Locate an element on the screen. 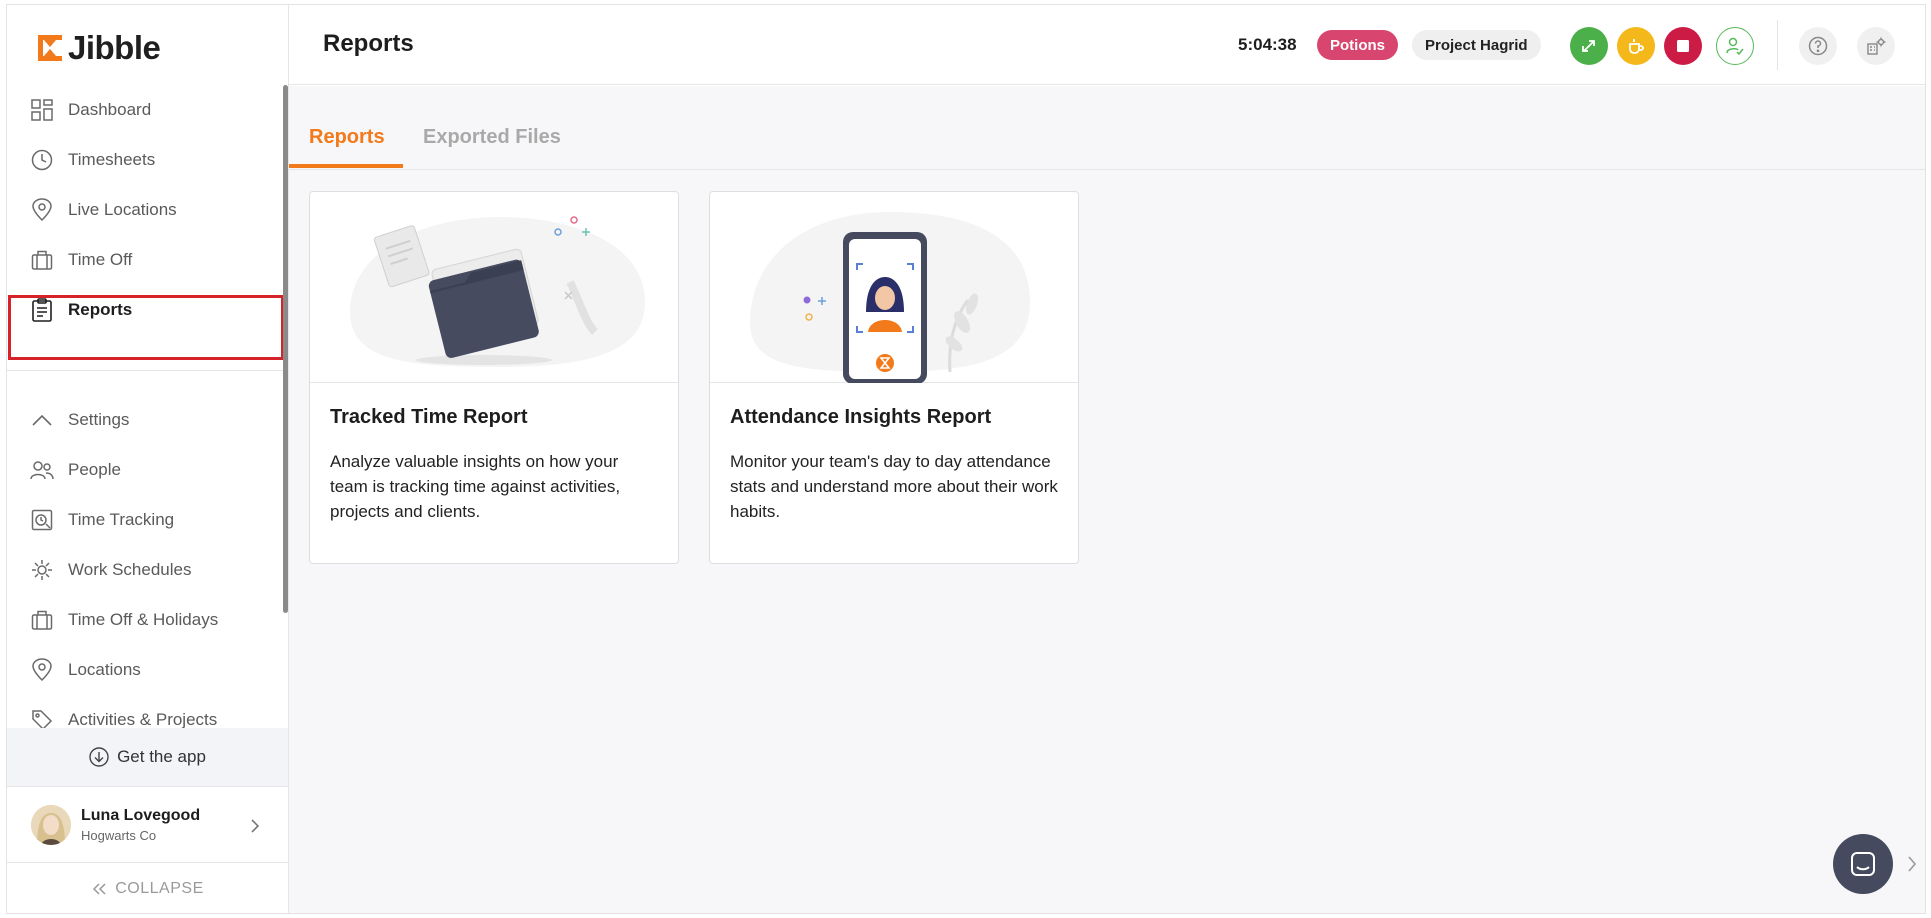 The width and height of the screenshot is (1931, 918). sidebar-item-label: Time Off & Holidays is located at coordinates (143, 619).